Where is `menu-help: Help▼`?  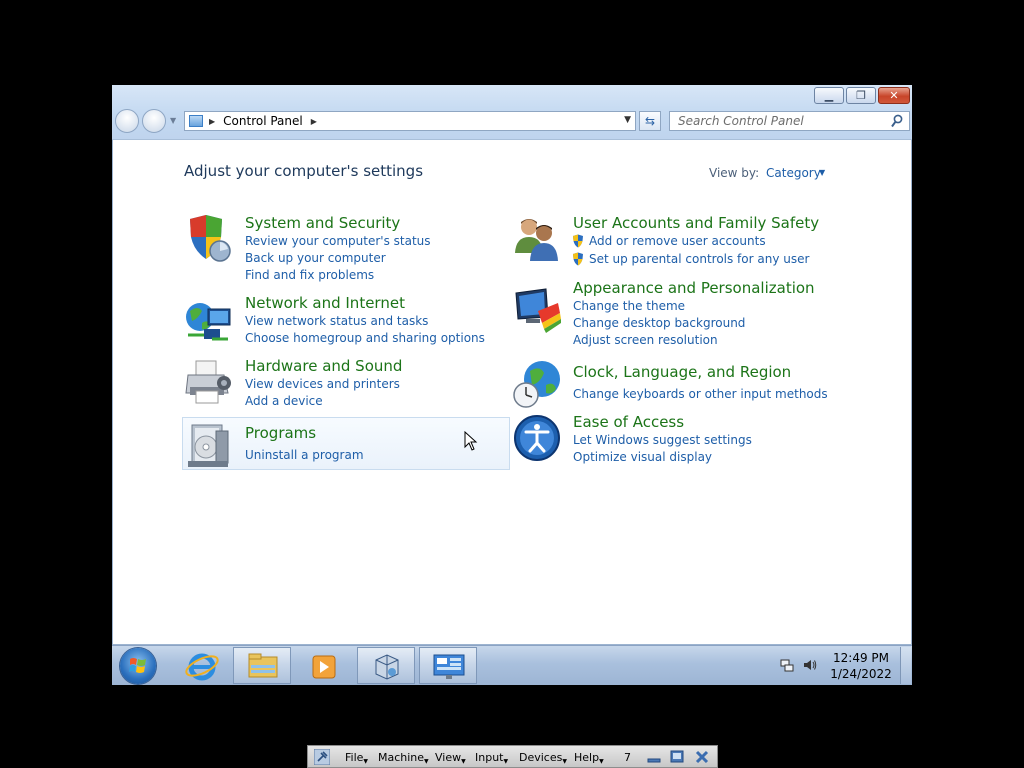 menu-help: Help▼ is located at coordinates (589, 758).